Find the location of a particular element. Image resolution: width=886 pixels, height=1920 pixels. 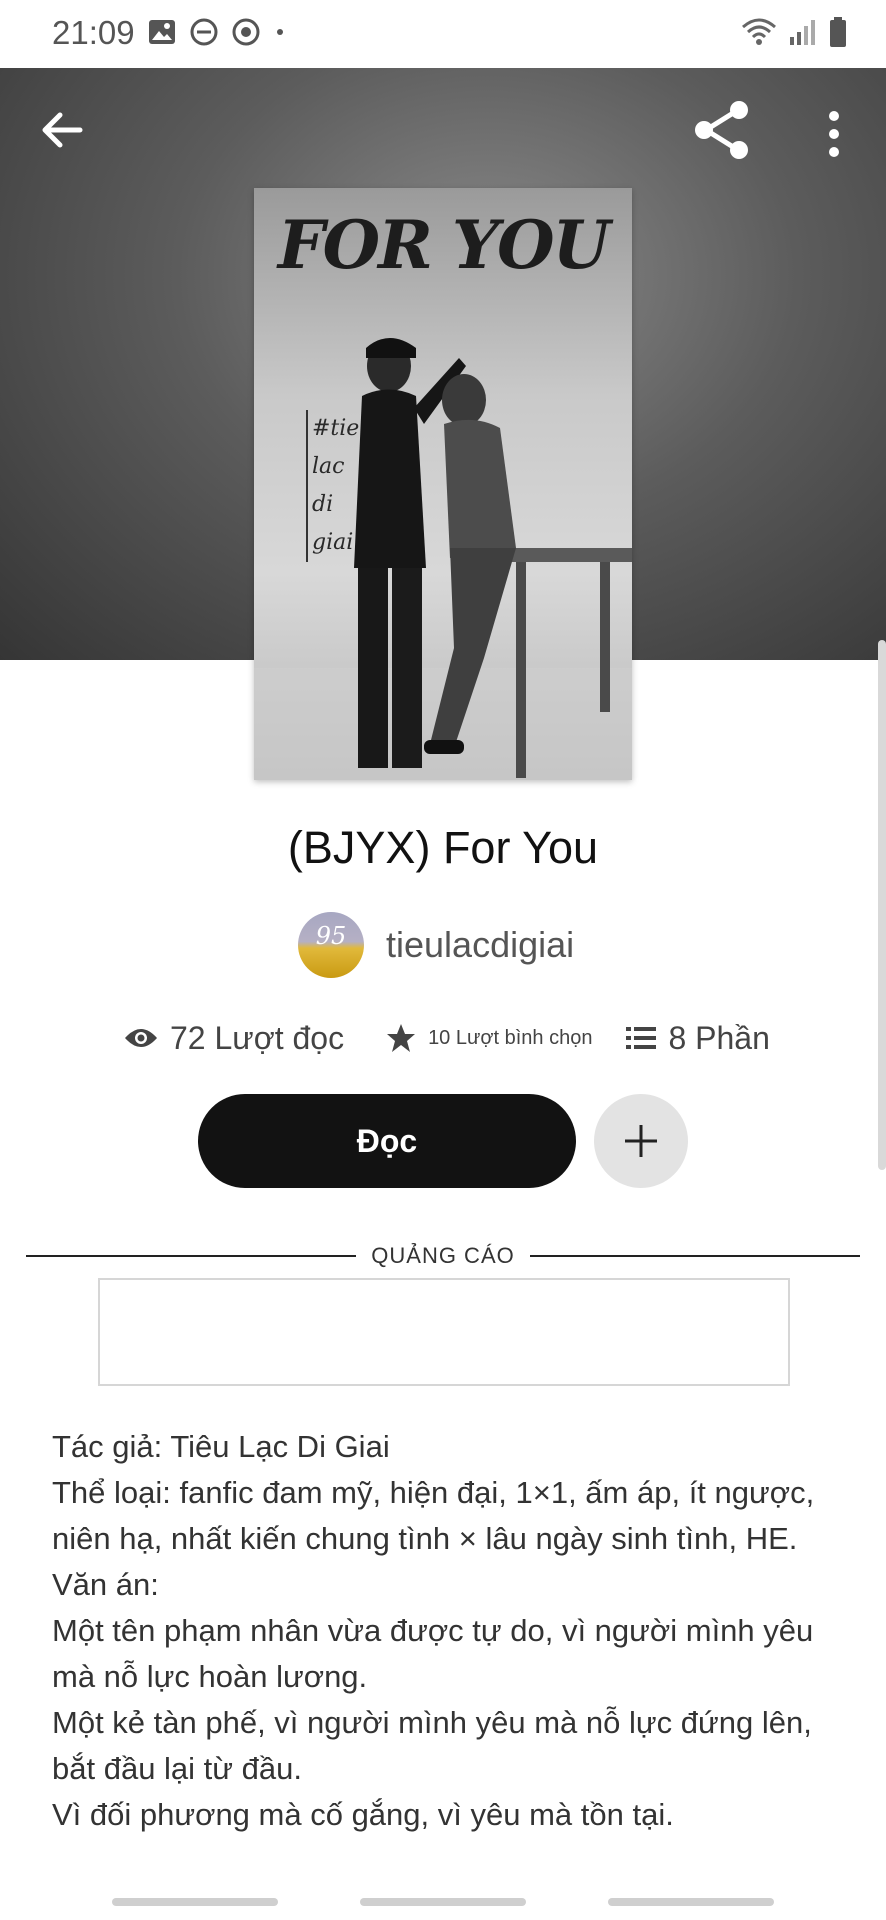

scrollbar-thumb is located at coordinates (882, 905).